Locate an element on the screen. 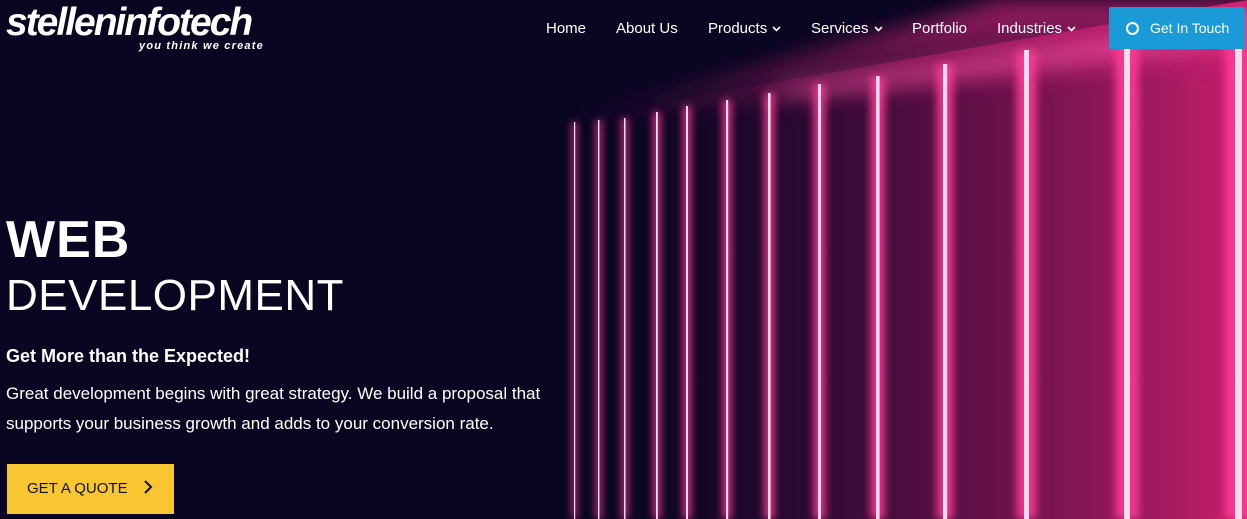 Image resolution: width=1247 pixels, height=519 pixels. get-a-quote-button: GET A QUOTE is located at coordinates (90, 489).